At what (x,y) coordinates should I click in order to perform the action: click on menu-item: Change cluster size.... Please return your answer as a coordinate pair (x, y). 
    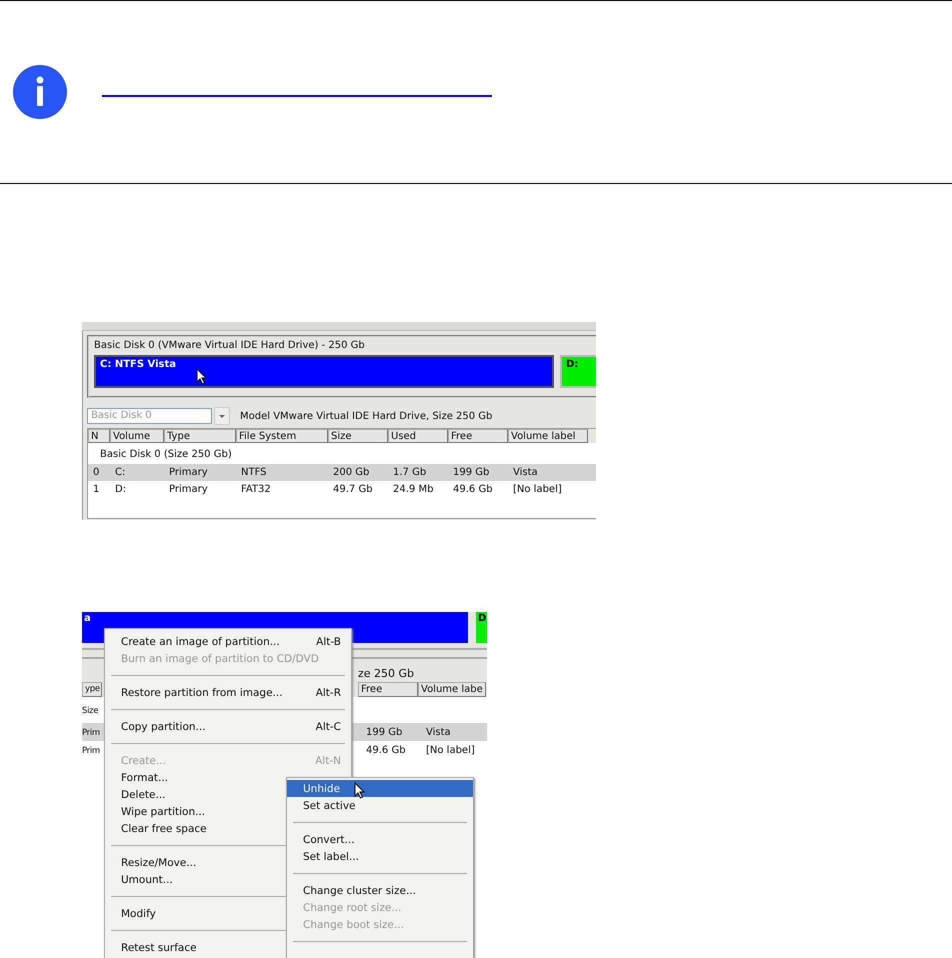
    Looking at the image, I should click on (380, 890).